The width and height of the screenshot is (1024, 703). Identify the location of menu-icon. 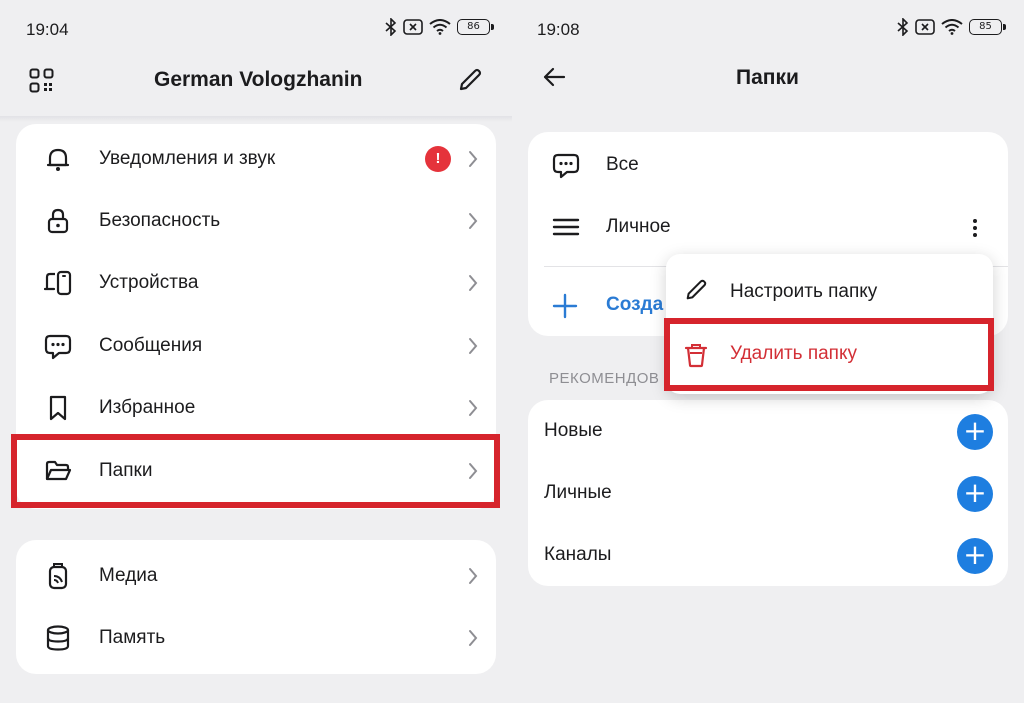
(566, 227).